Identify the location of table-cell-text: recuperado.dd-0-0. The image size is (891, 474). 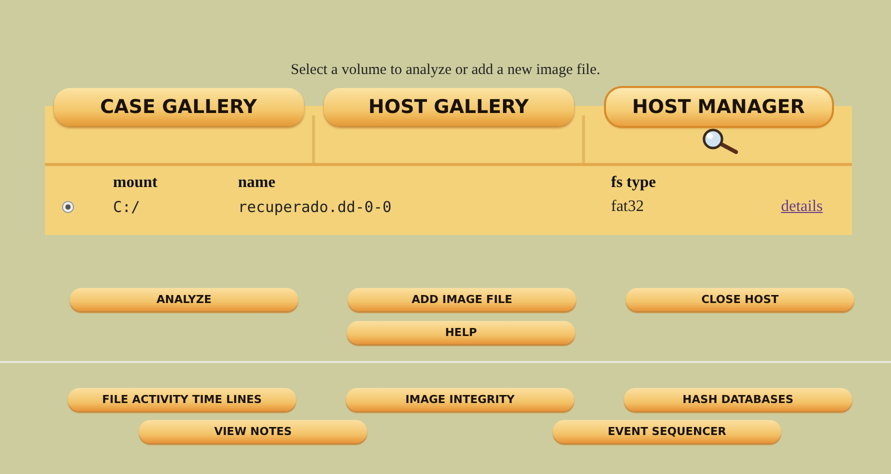
(315, 207).